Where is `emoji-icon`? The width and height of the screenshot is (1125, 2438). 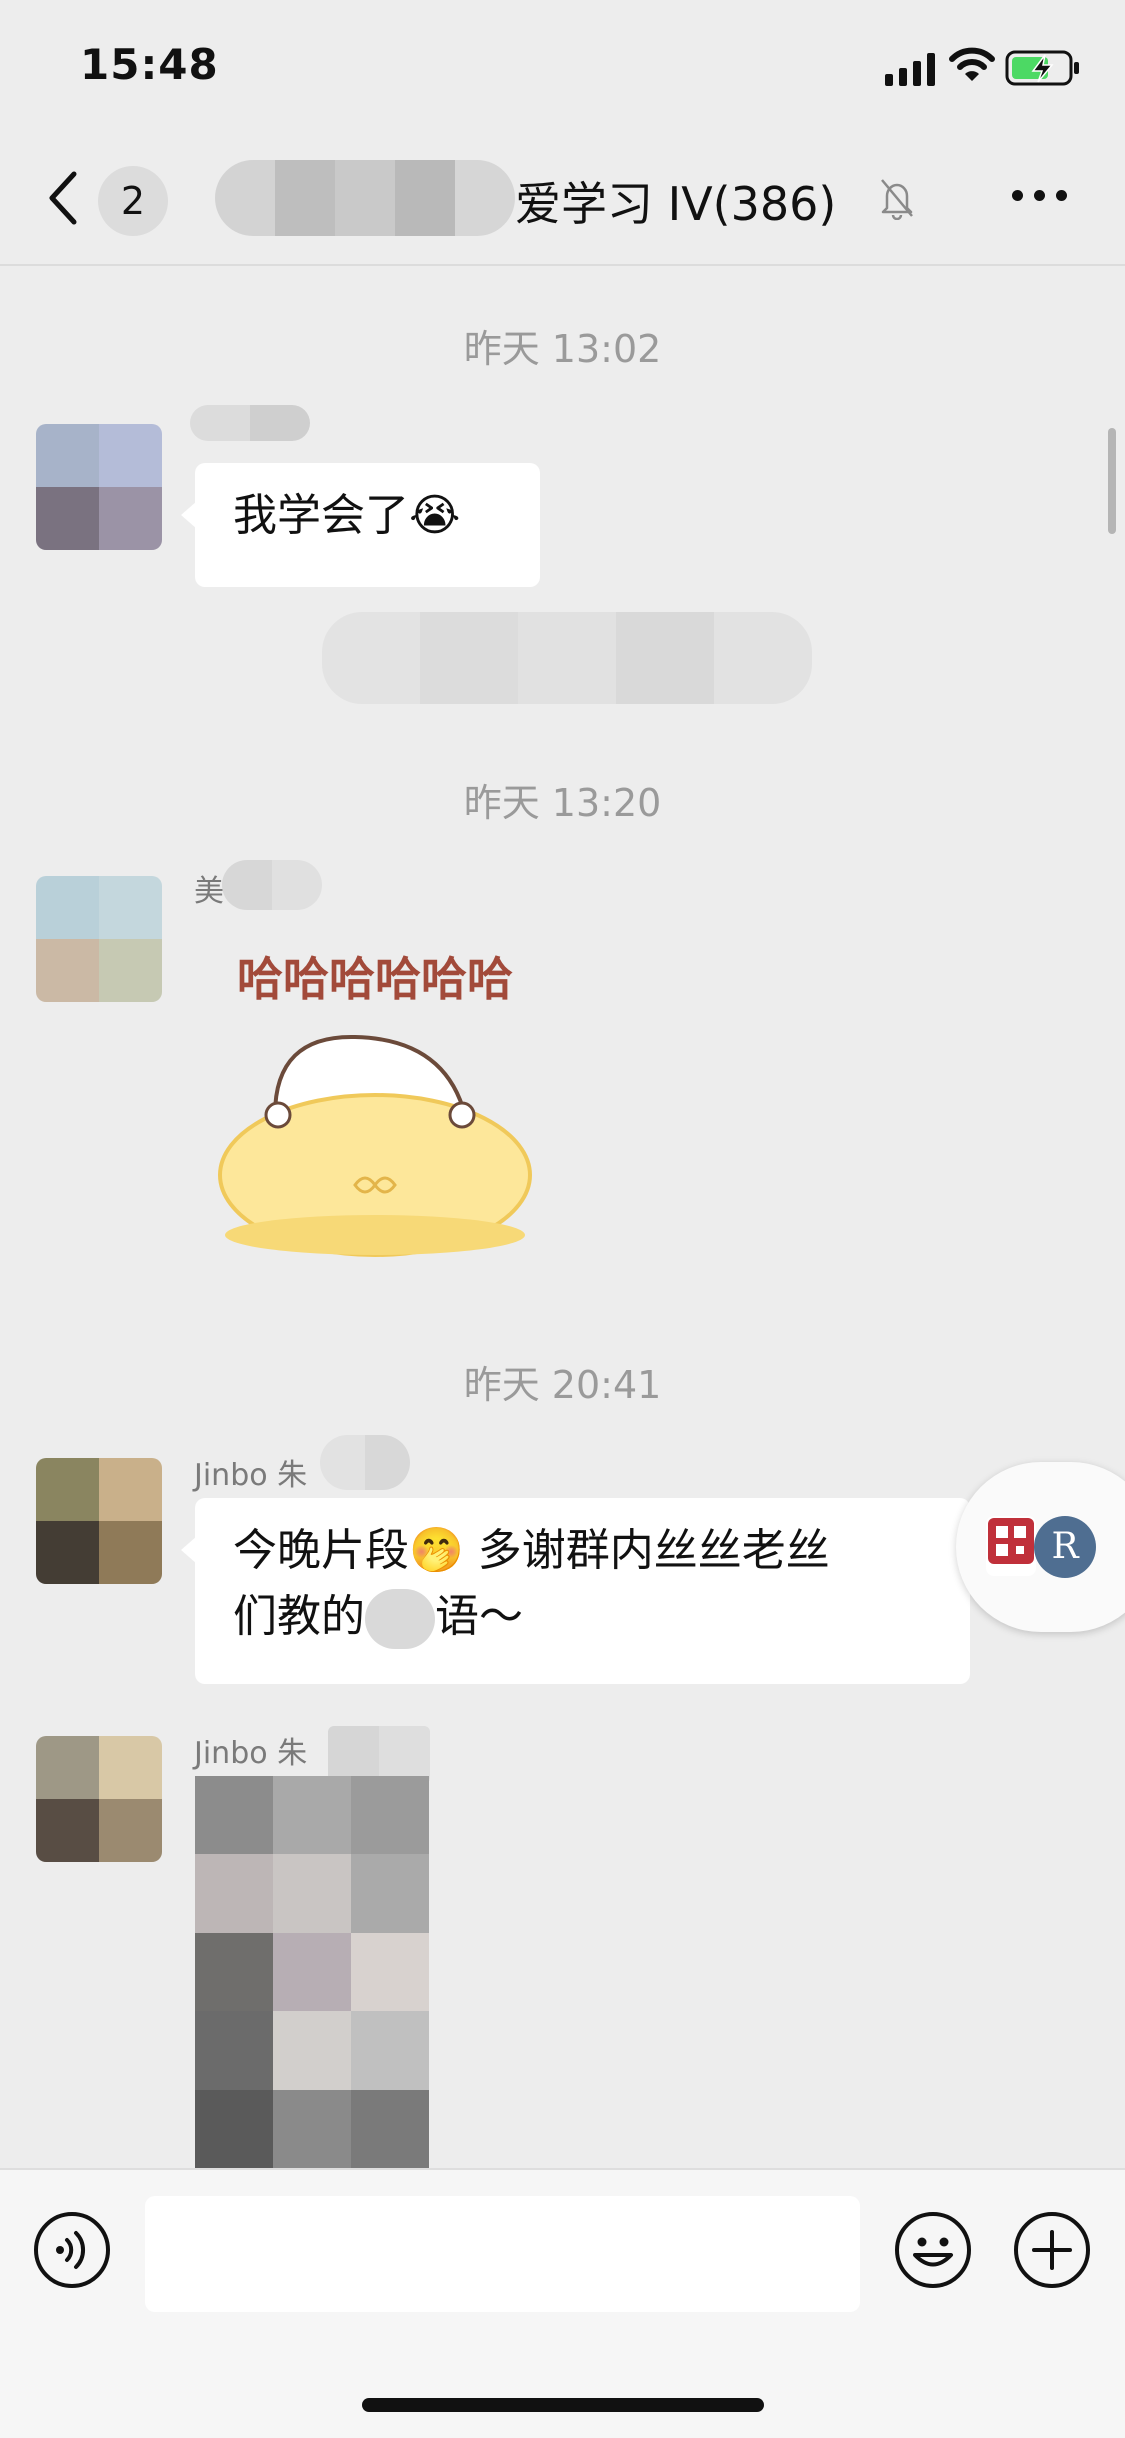
emoji-icon is located at coordinates (933, 2250).